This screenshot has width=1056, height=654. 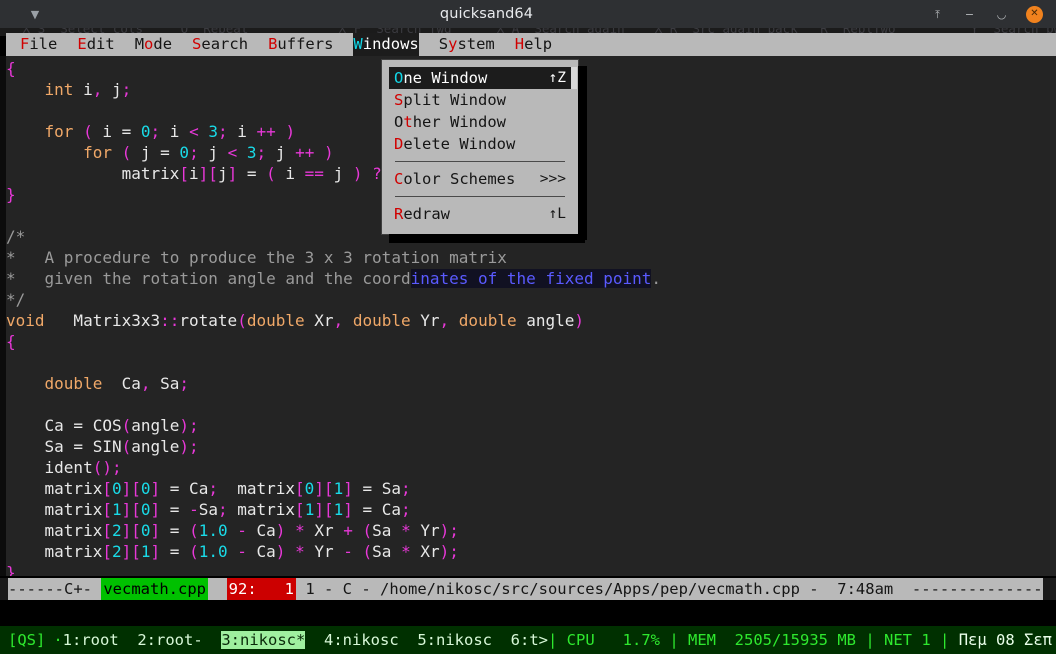 I want to click on menu-item-buffers: Buffers, so click(x=300, y=44).